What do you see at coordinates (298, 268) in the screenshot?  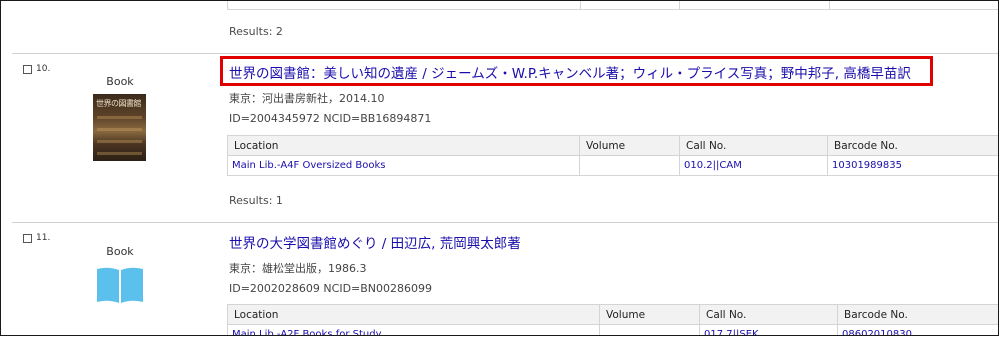 I see `publication-info: 東京：雄松堂出版，1986.3` at bounding box center [298, 268].